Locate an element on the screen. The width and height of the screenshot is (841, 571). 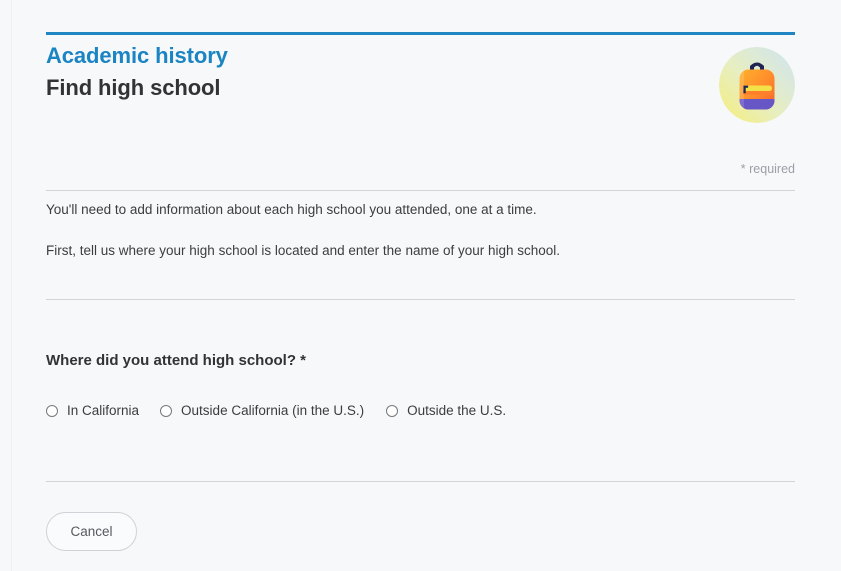
required-note: * required is located at coordinates (767, 169).